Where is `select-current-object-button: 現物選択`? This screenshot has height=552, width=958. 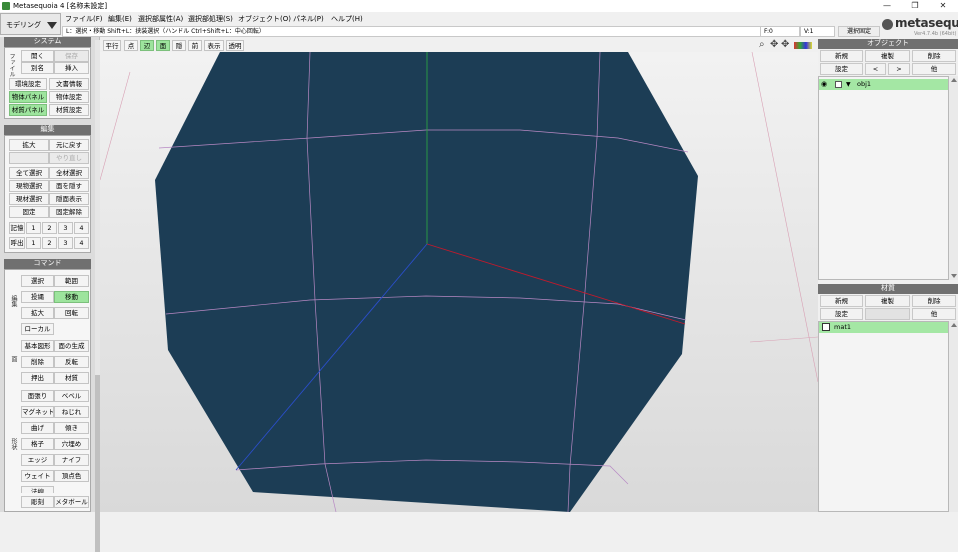 select-current-object-button: 現物選択 is located at coordinates (29, 186).